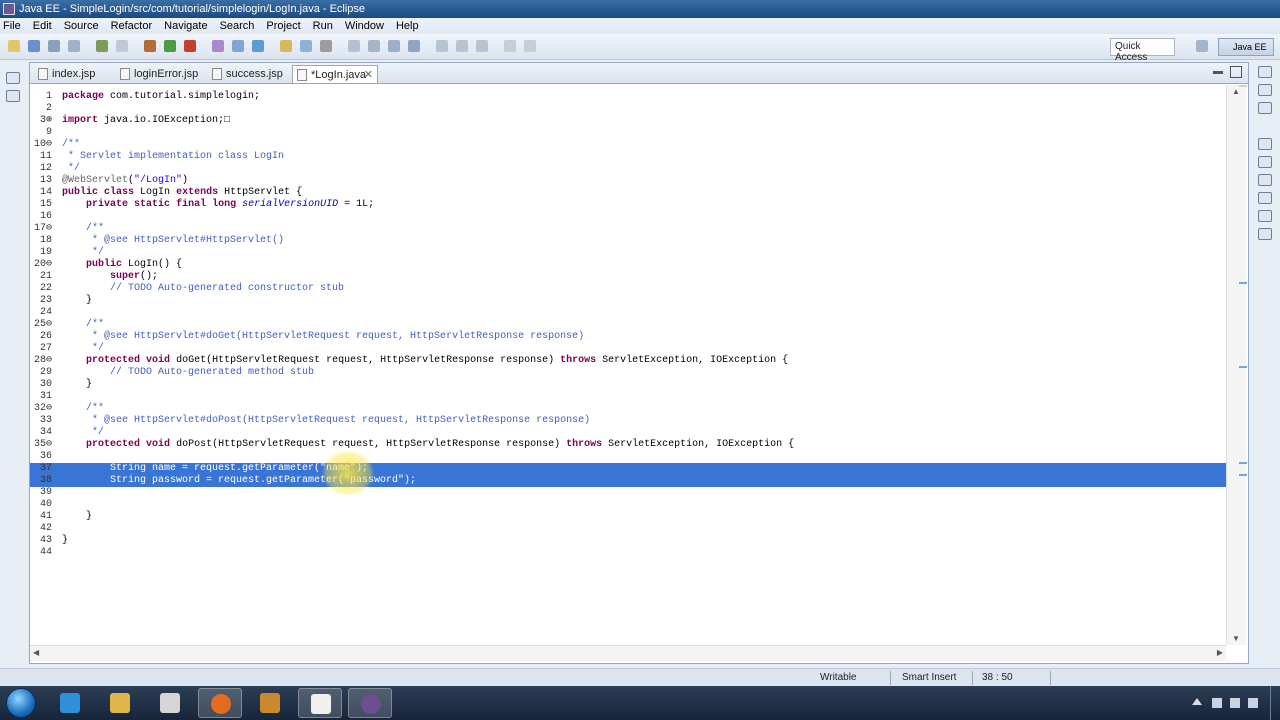  What do you see at coordinates (370, 703) in the screenshot?
I see `taskbar-eclipse` at bounding box center [370, 703].